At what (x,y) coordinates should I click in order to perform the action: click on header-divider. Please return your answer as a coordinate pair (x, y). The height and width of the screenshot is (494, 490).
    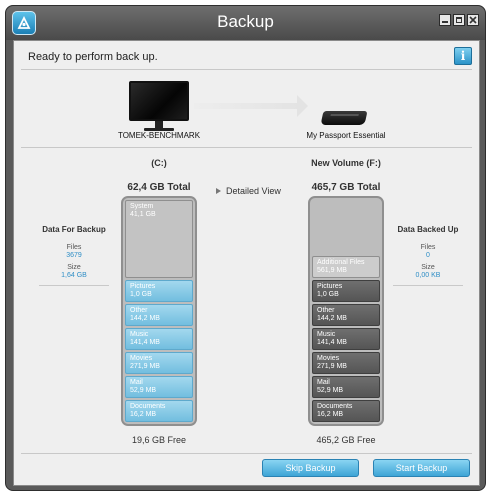
    Looking at the image, I should click on (246, 69).